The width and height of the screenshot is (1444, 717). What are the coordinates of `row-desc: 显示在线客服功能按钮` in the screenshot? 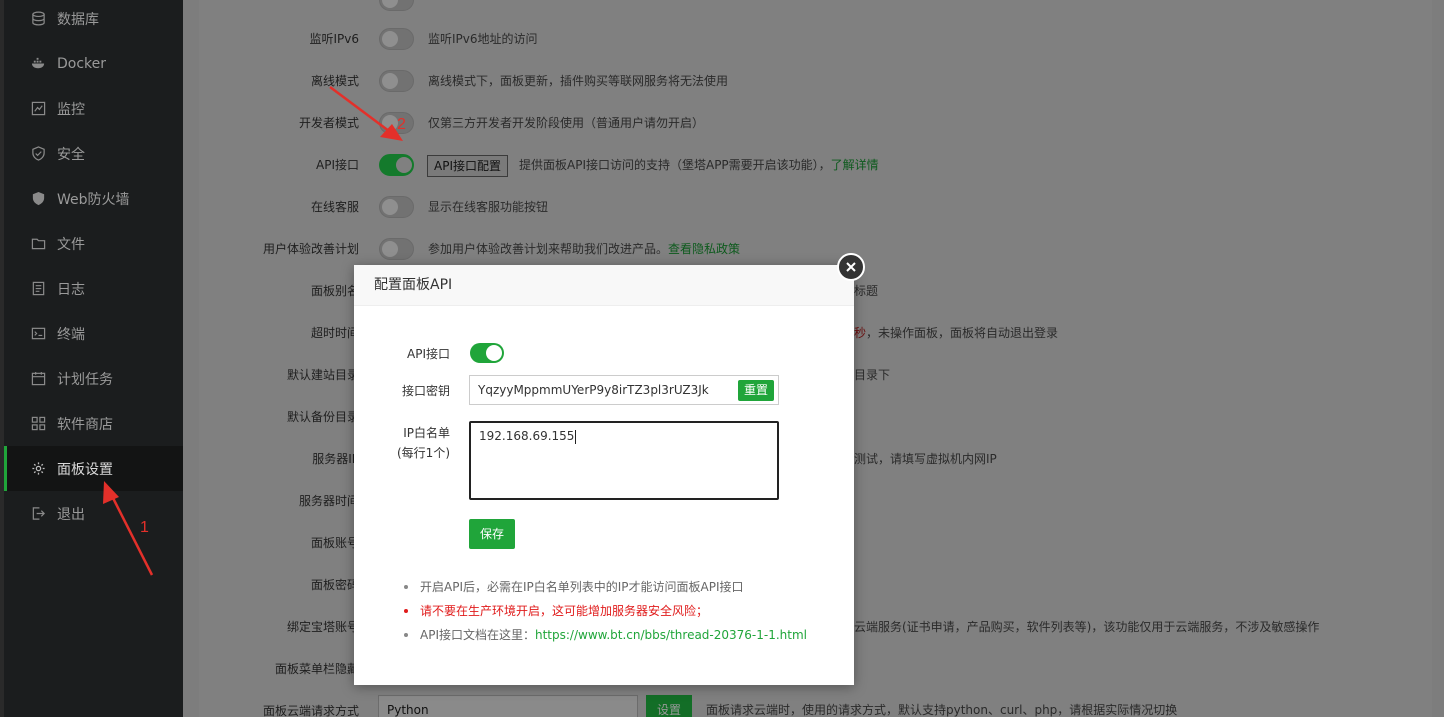 It's located at (488, 207).